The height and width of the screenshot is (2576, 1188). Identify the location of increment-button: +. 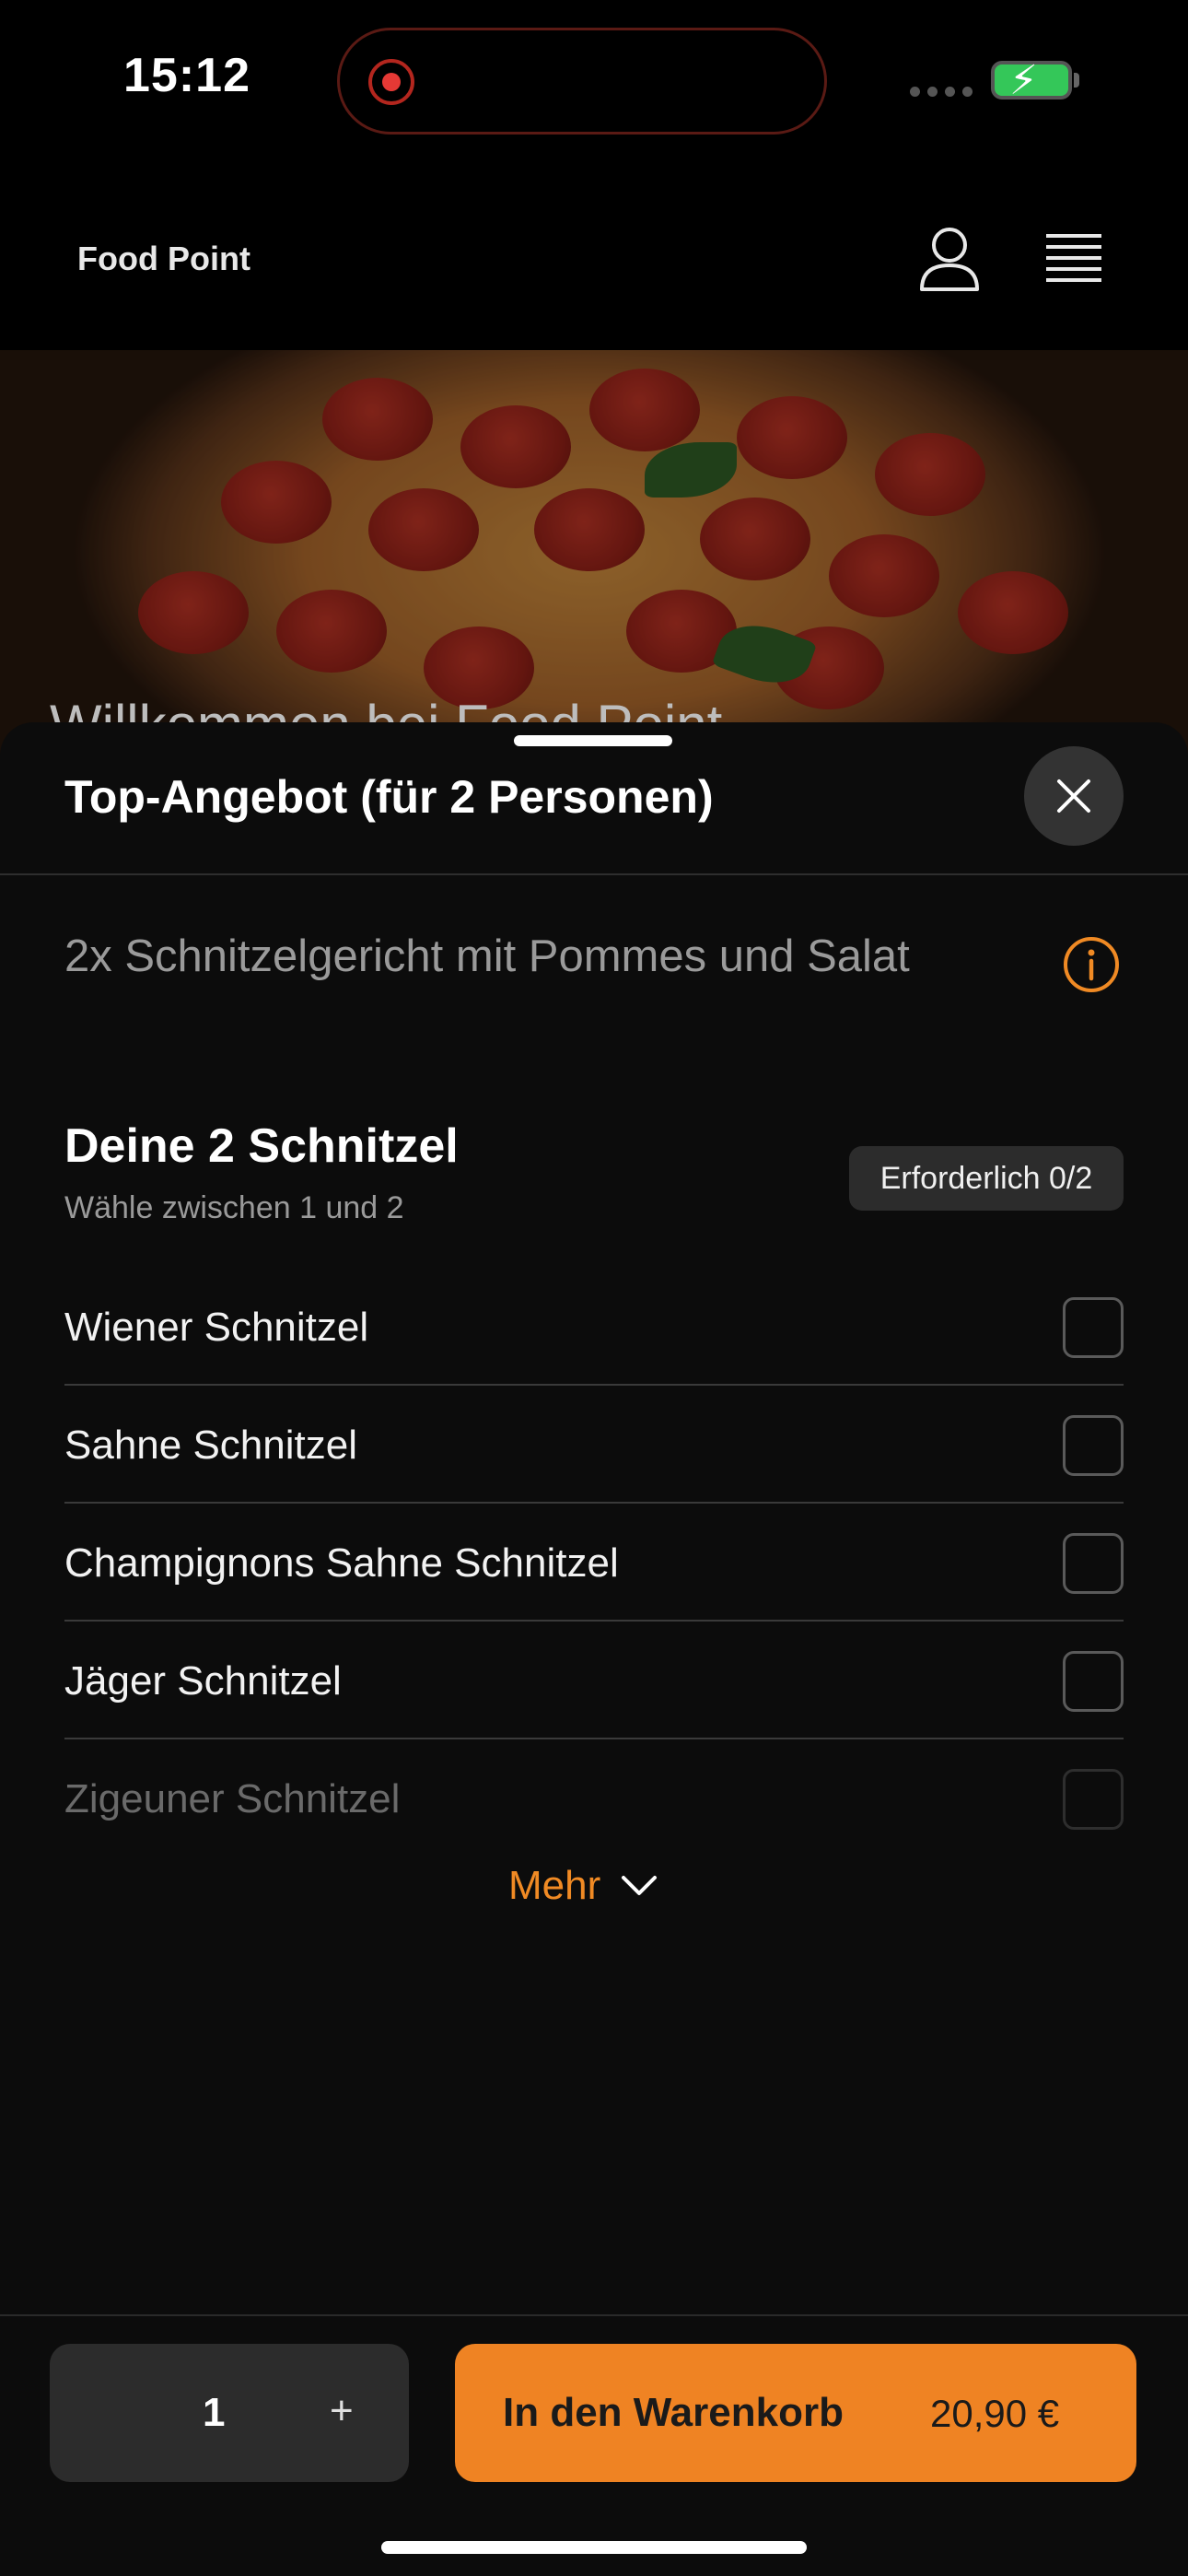
(342, 2411).